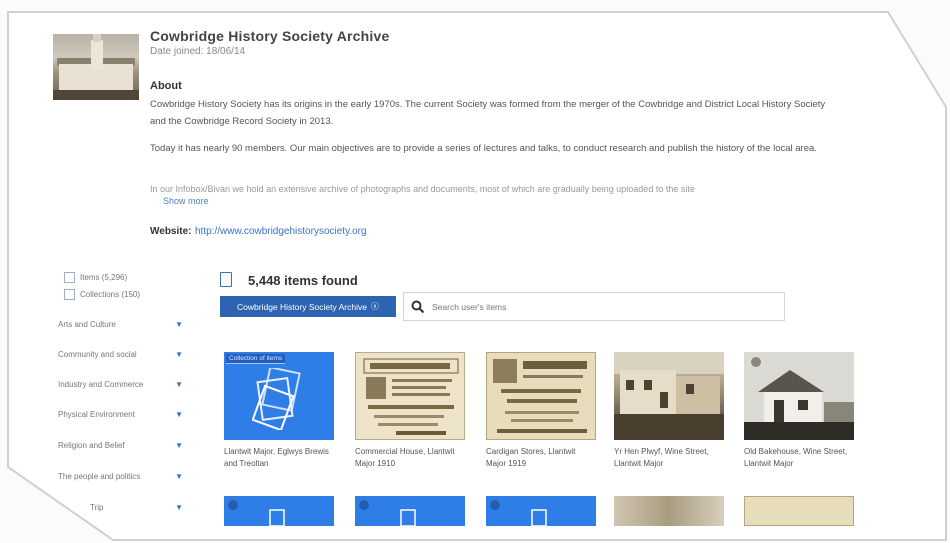 The image size is (950, 543). What do you see at coordinates (597, 306) in the screenshot?
I see `search-input` at bounding box center [597, 306].